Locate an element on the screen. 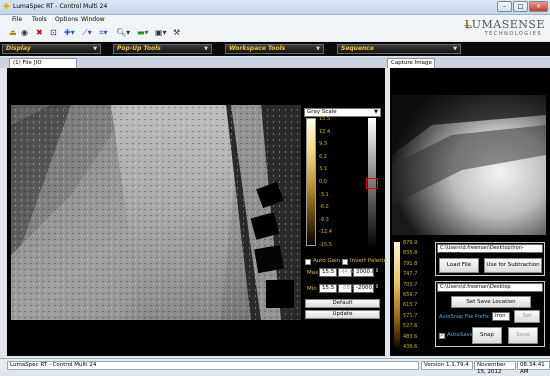 Image resolution: width=550 pixels, height=376 pixels. invert-palette-checkbox is located at coordinates (345, 262).